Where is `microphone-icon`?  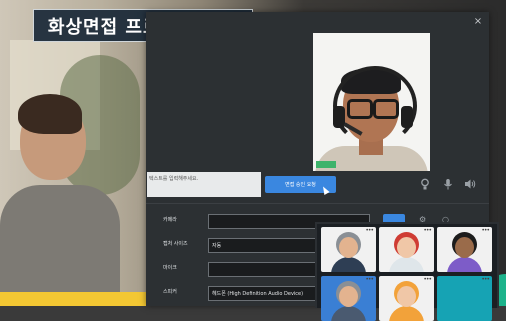 microphone-icon is located at coordinates (448, 186).